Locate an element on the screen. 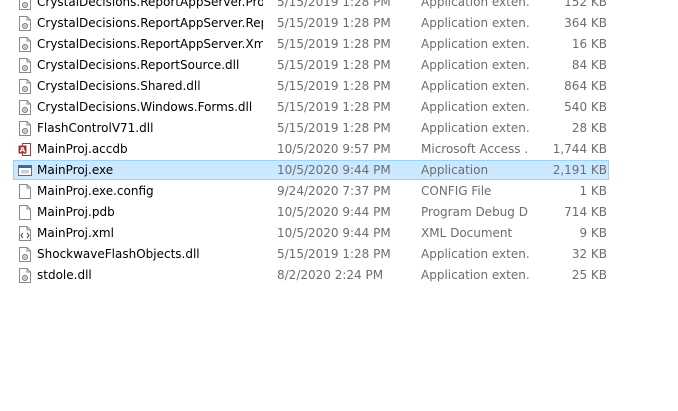  file-size: 364 KB is located at coordinates (585, 23).